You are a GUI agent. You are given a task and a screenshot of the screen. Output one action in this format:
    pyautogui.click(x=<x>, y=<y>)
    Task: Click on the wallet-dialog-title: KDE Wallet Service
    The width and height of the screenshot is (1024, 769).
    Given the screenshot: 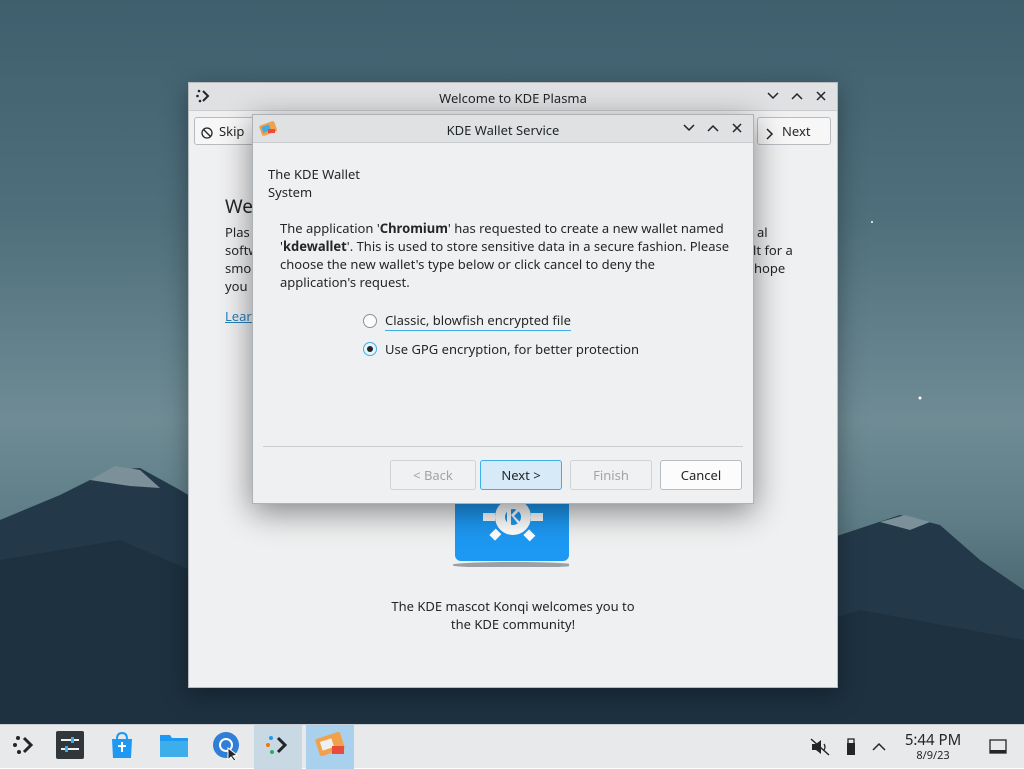 What is the action you would take?
    pyautogui.click(x=503, y=130)
    